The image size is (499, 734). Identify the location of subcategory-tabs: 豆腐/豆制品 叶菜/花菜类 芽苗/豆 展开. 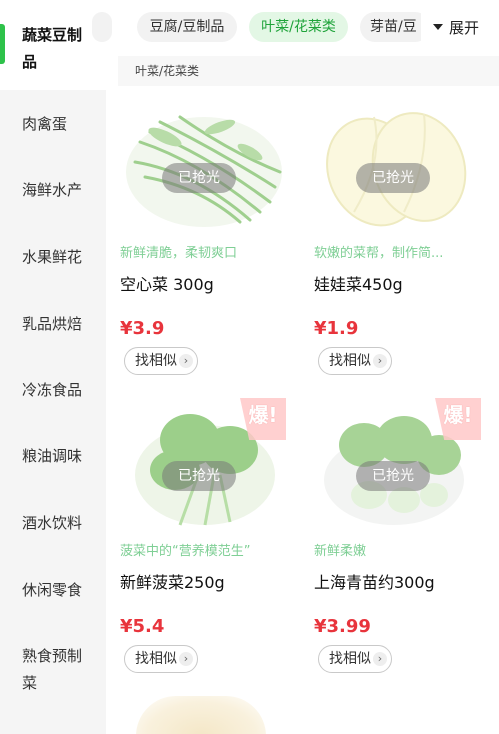
(295, 28).